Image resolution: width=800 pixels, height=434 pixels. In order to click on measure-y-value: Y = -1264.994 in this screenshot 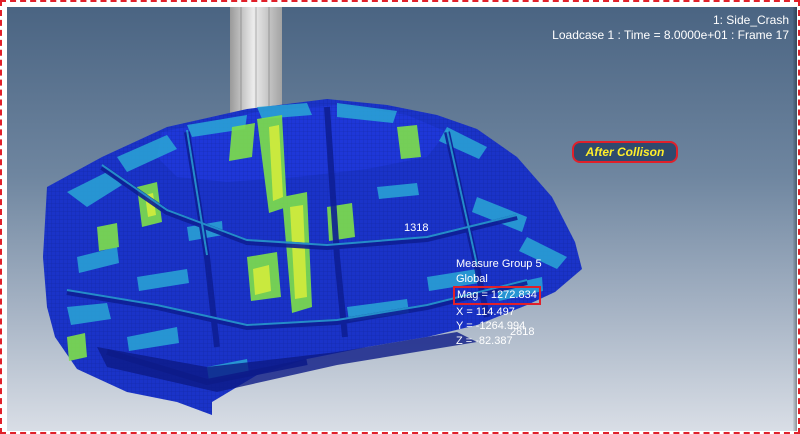, I will do `click(491, 326)`.